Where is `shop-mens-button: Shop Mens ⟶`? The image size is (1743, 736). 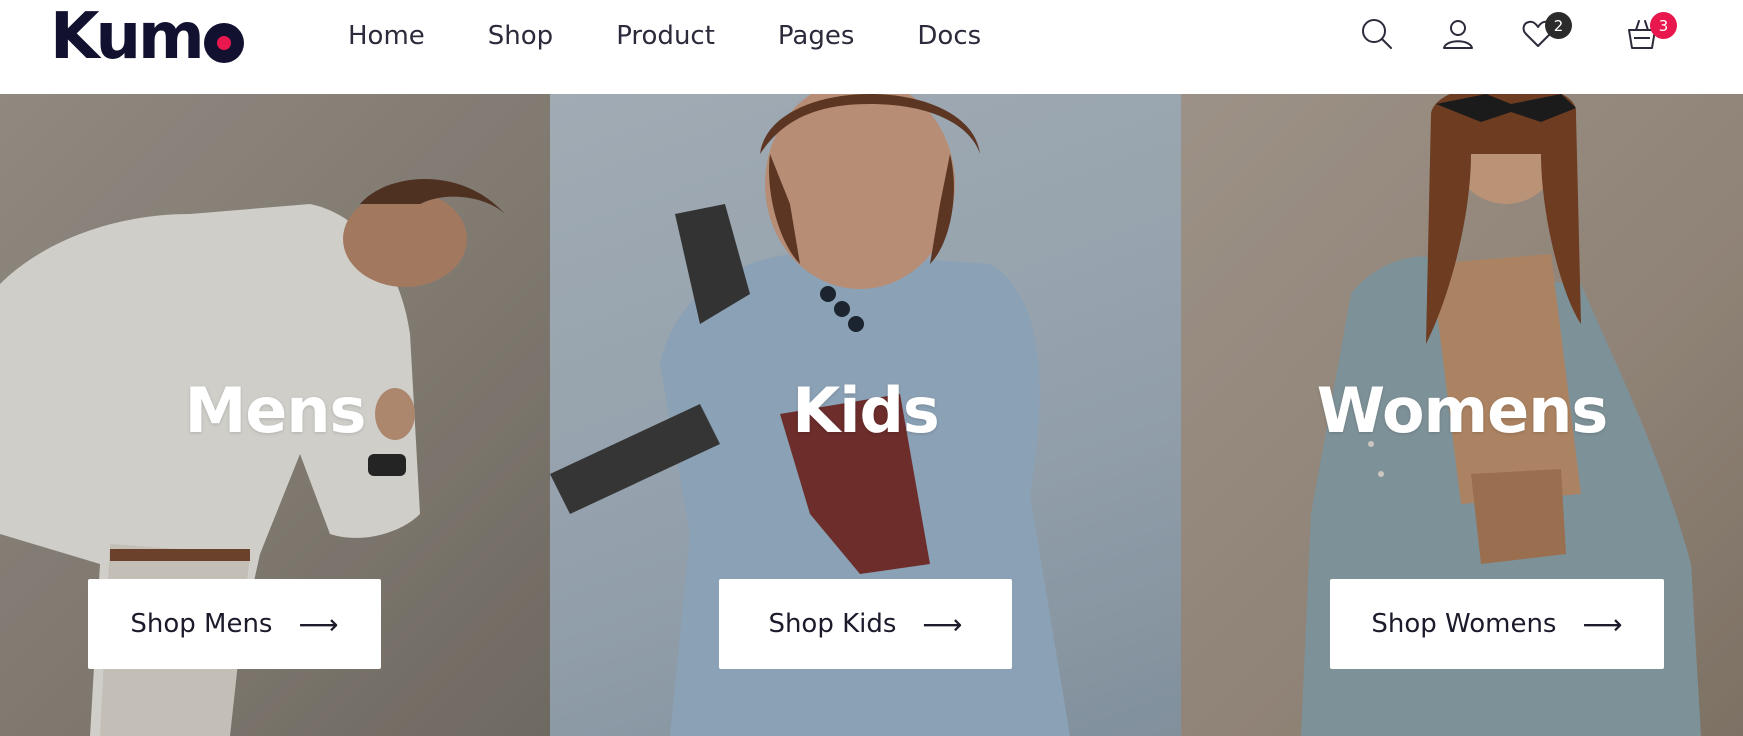 shop-mens-button: Shop Mens ⟶ is located at coordinates (234, 624).